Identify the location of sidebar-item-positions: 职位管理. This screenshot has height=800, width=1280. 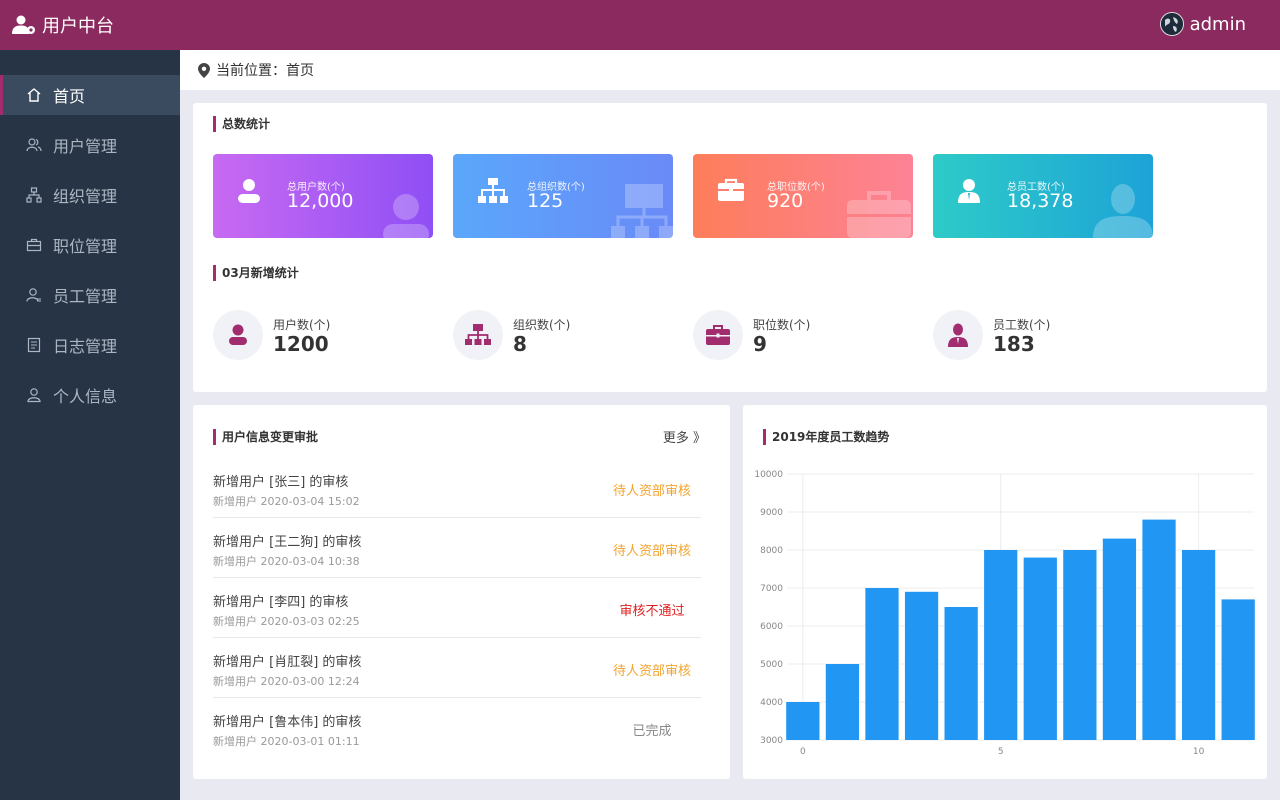
(90, 245).